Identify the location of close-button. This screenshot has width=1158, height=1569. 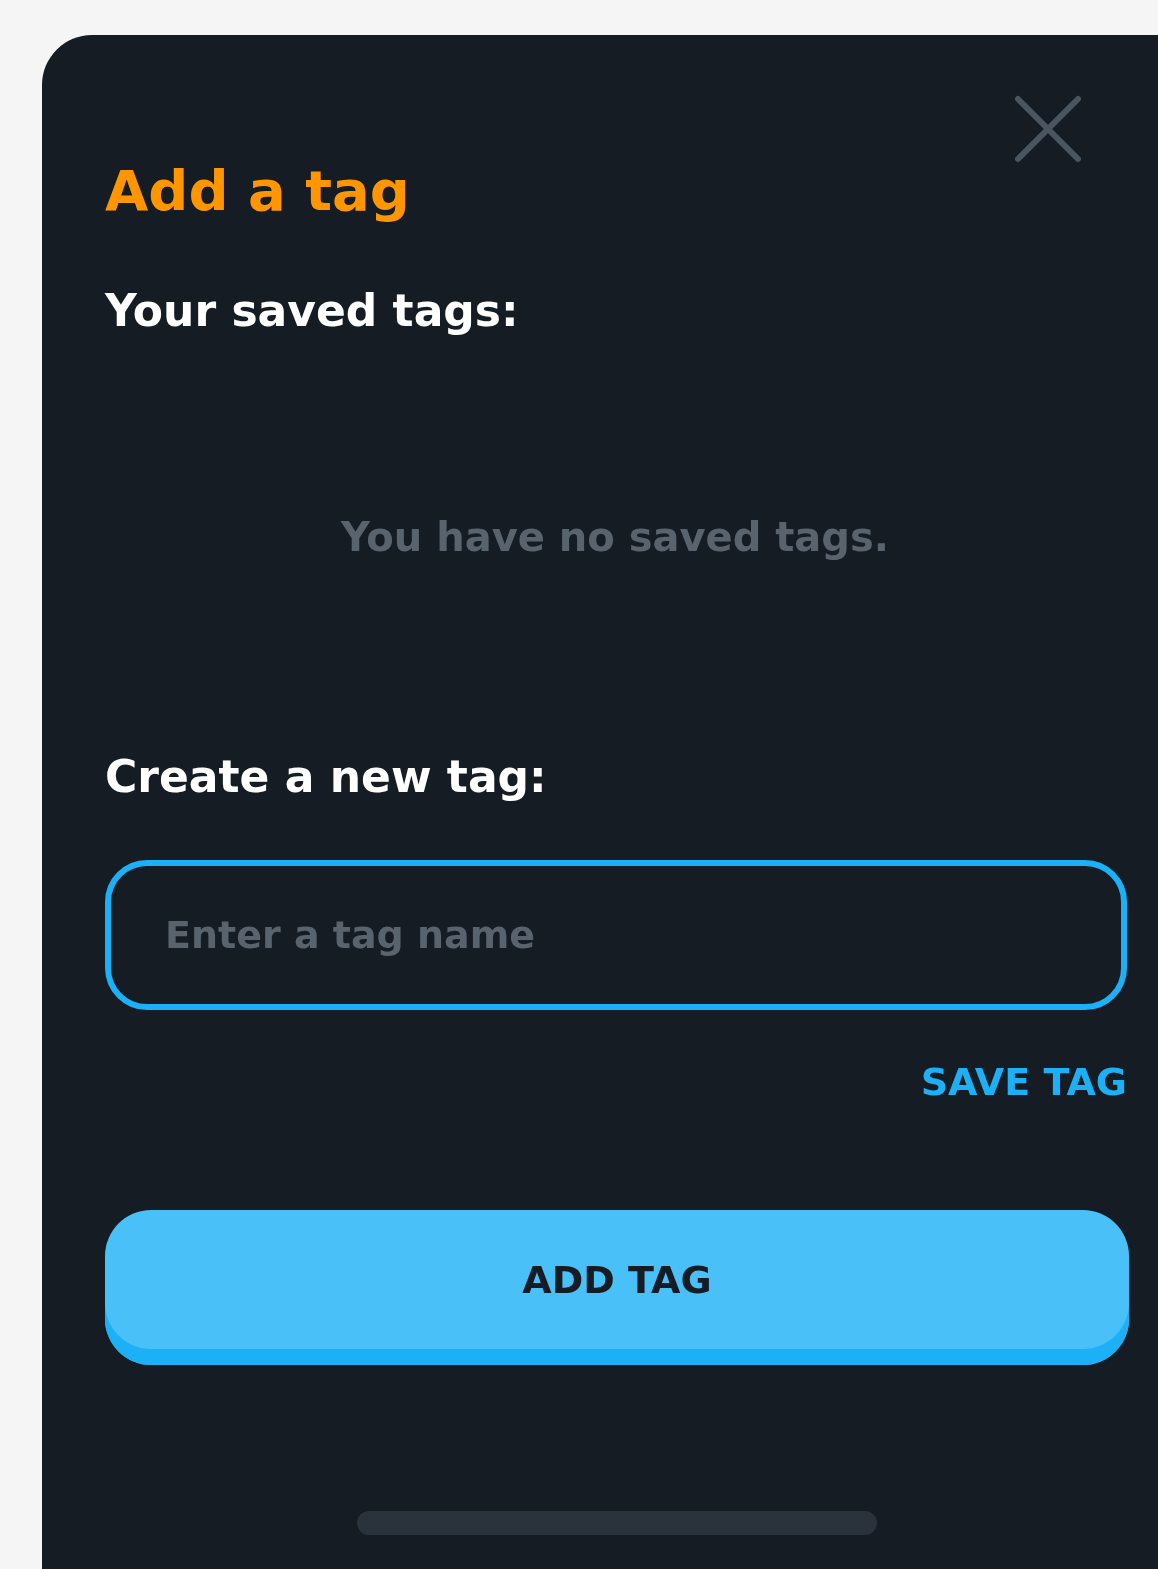
(1048, 129).